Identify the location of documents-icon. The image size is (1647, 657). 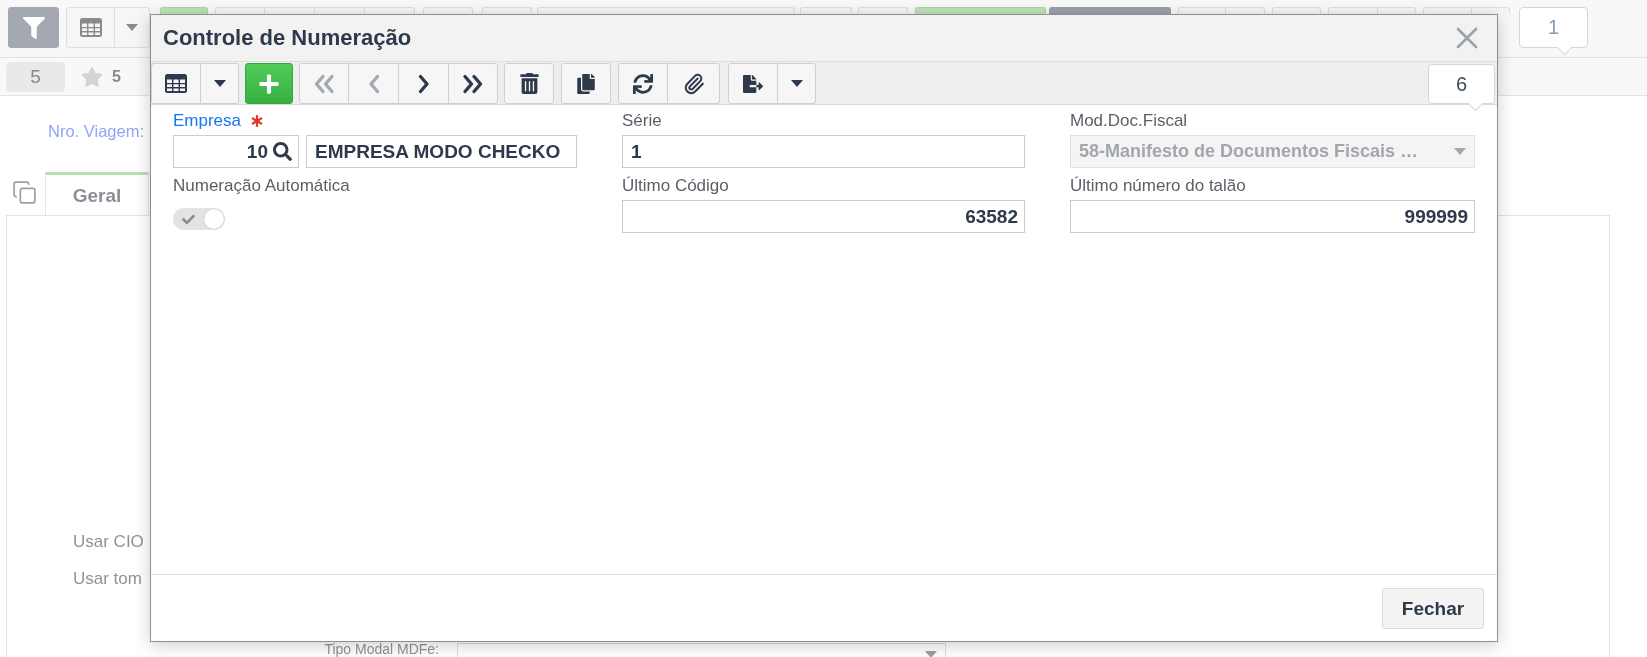
(586, 83).